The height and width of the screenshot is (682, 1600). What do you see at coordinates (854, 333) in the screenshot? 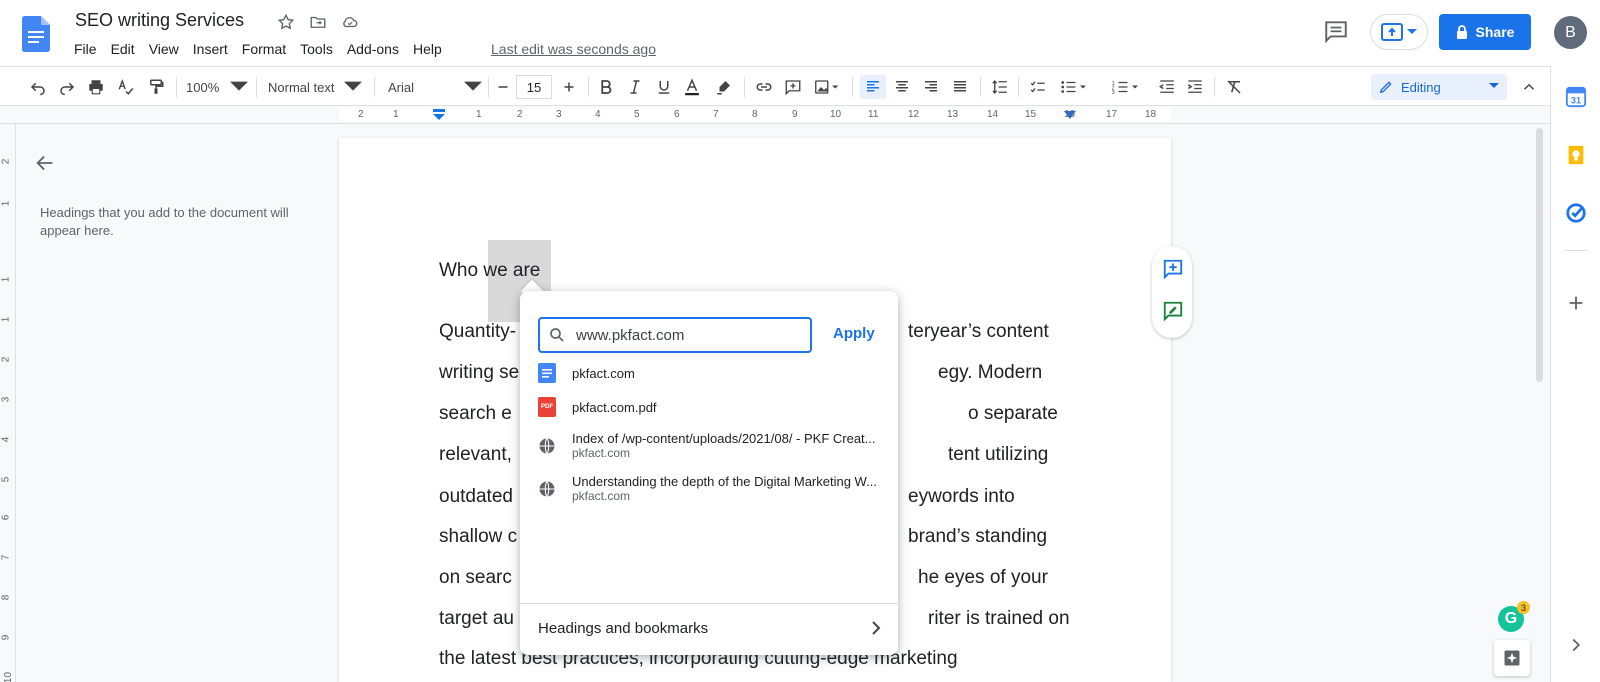
I see `apply-link-button: Apply` at bounding box center [854, 333].